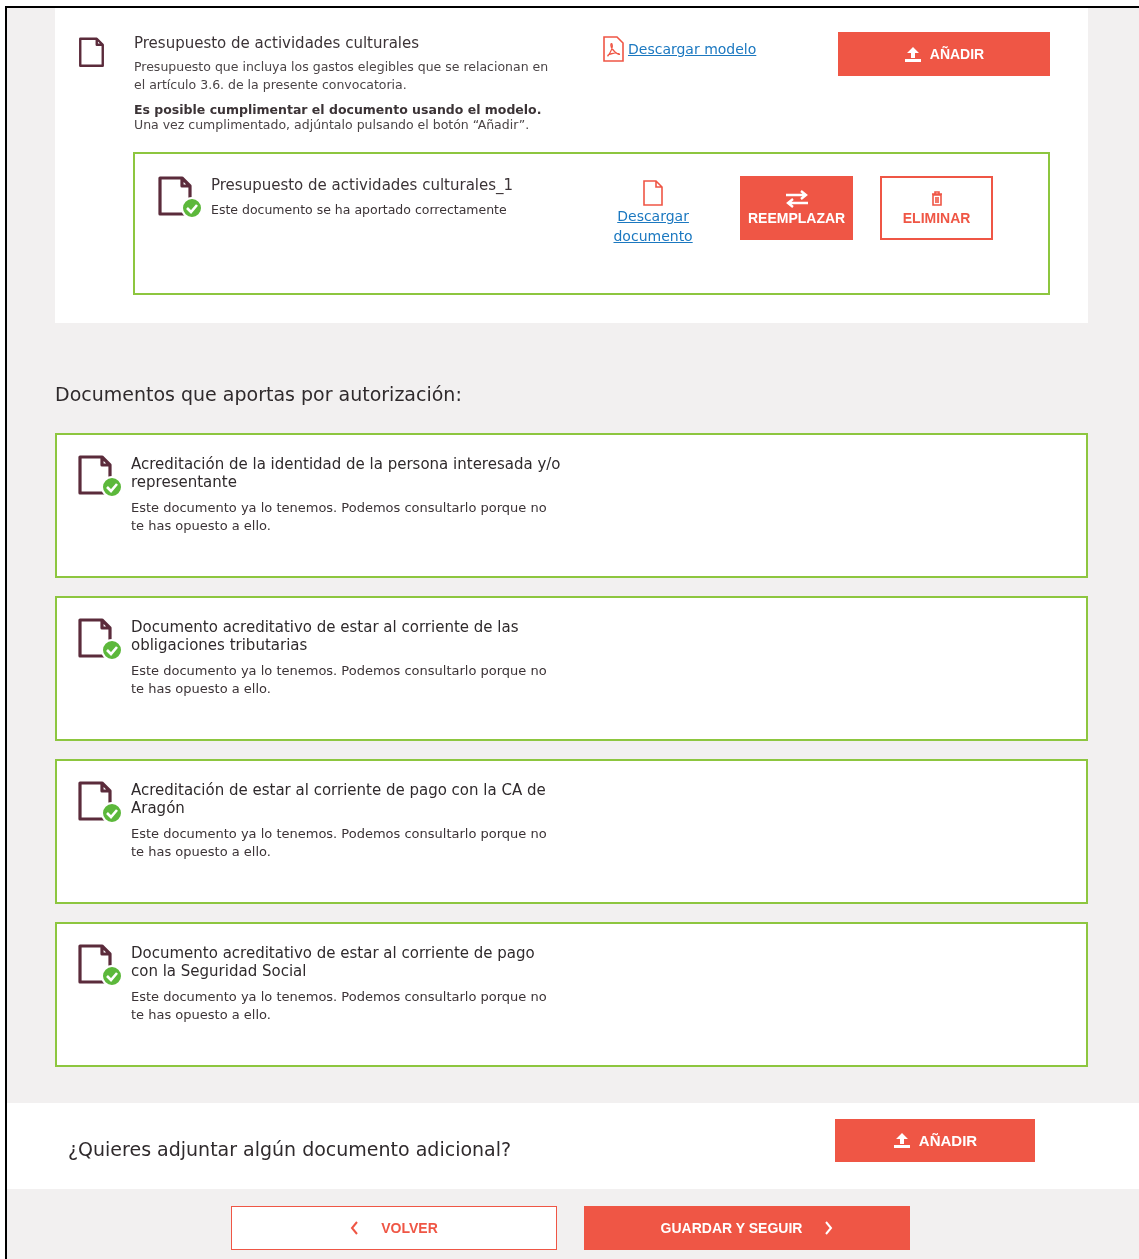 Image resolution: width=1139 pixels, height=1259 pixels. What do you see at coordinates (290, 1149) in the screenshot?
I see `additional-question: ¿Quieres adjuntar algún documento adicional?` at bounding box center [290, 1149].